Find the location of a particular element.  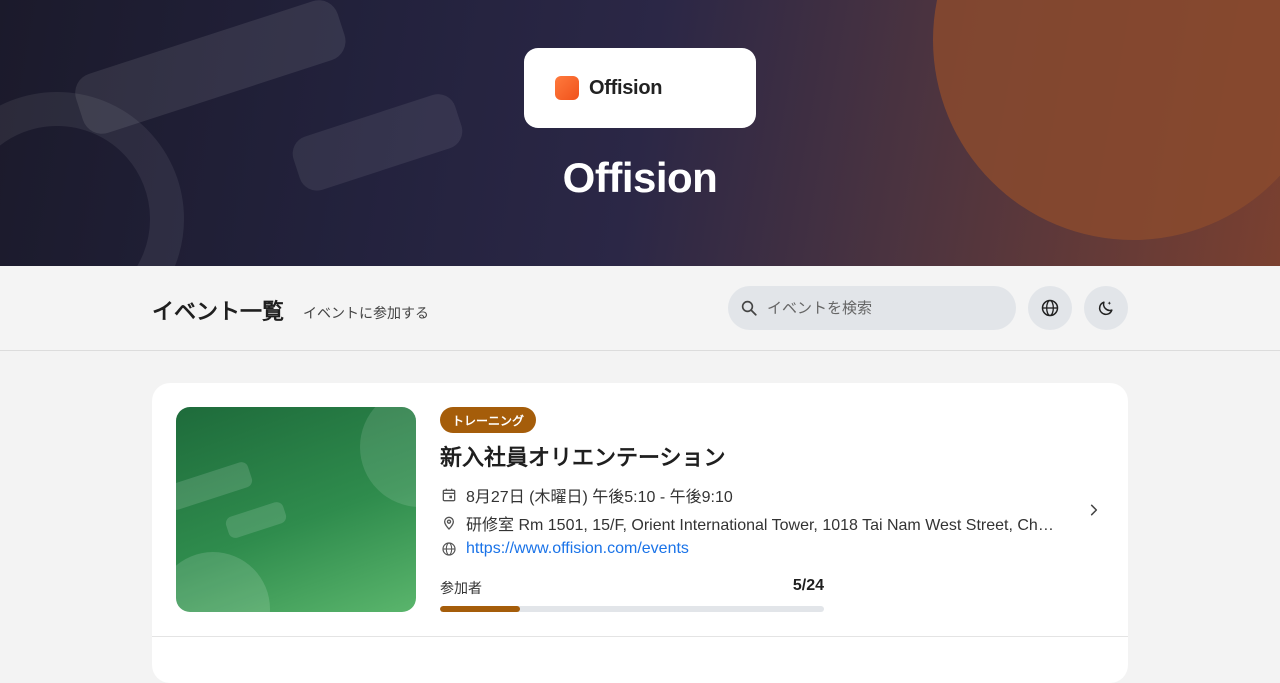

page-title: イベント一覧 is located at coordinates (218, 311).